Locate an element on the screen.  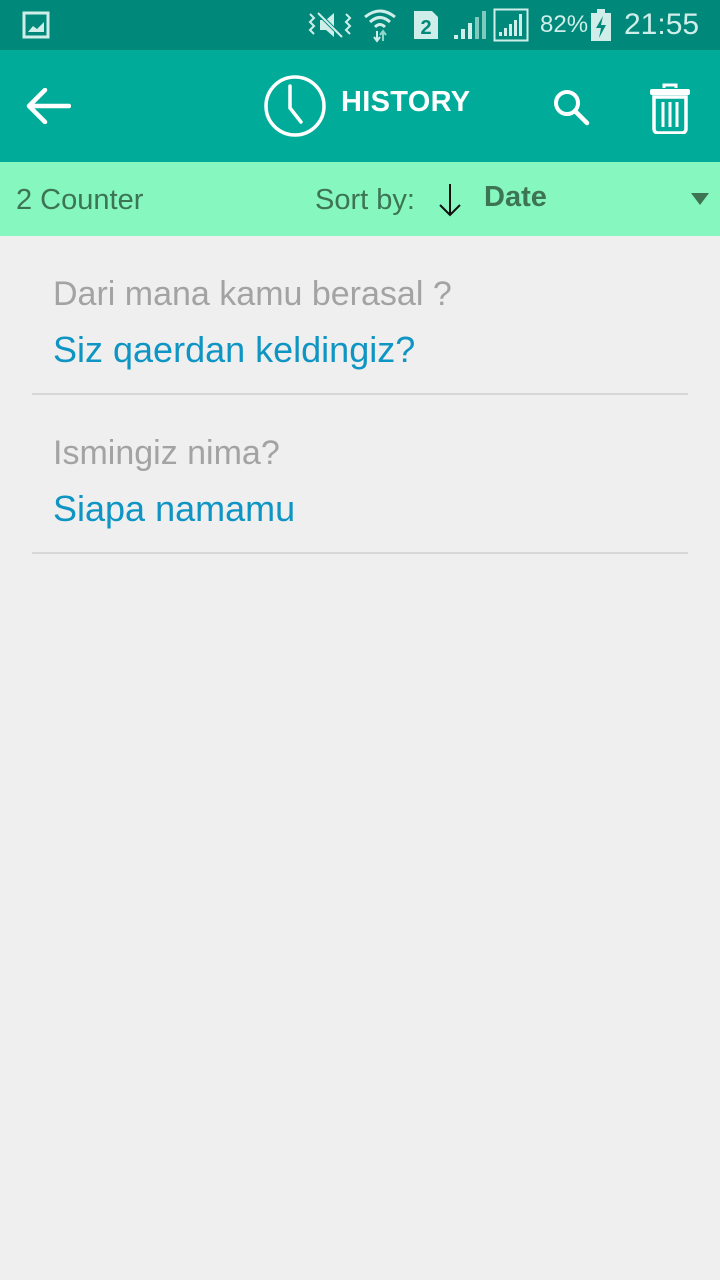
battery-charging-icon is located at coordinates (601, 25).